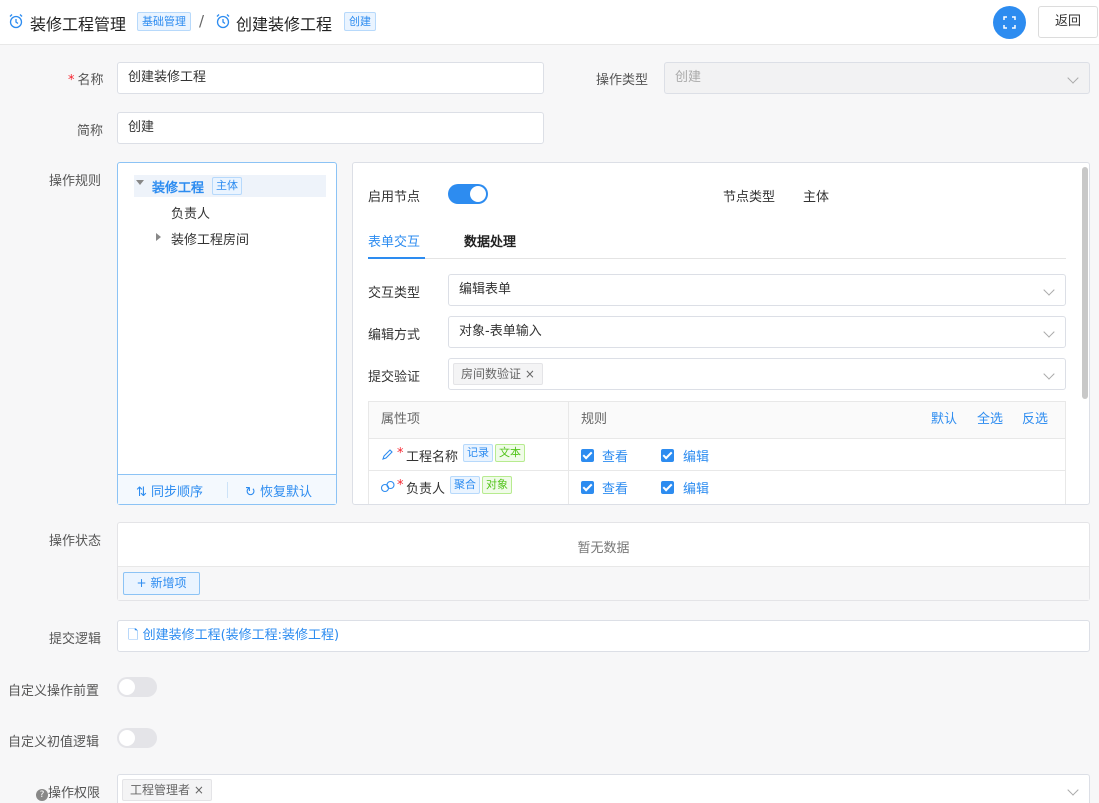 This screenshot has width=1099, height=803. I want to click on edit-pencil-icon, so click(387, 454).